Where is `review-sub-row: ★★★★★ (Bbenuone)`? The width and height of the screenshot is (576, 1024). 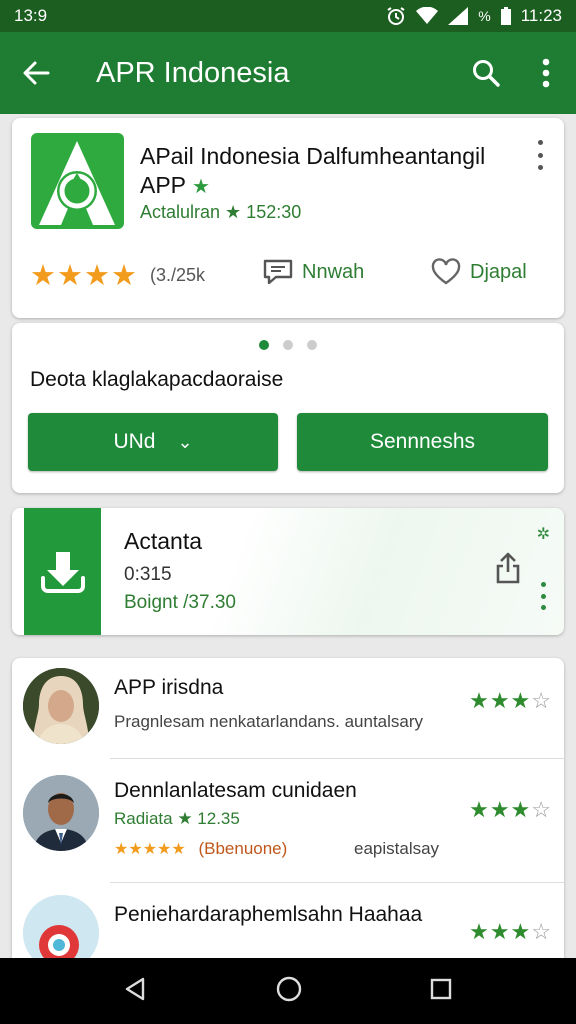 review-sub-row: ★★★★★ (Bbenuone) is located at coordinates (200, 849).